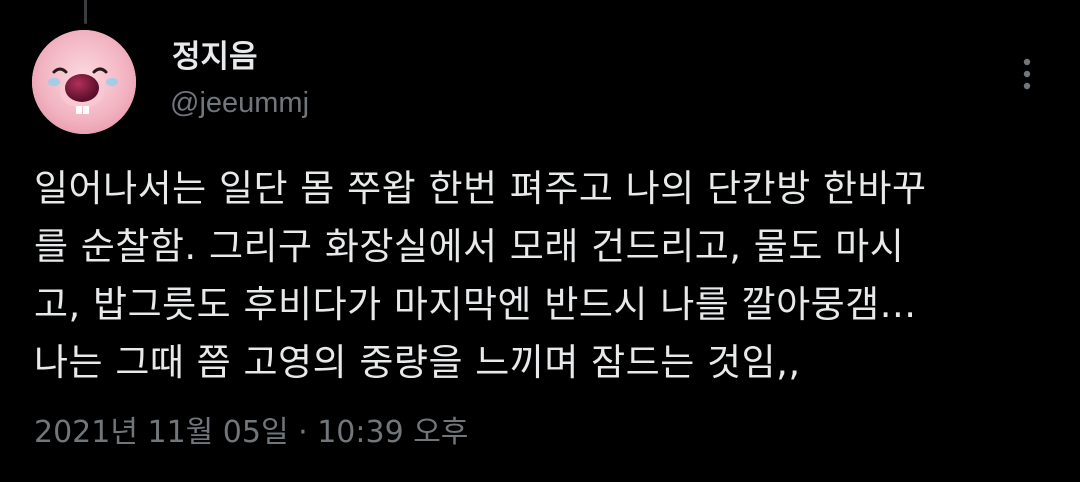  What do you see at coordinates (393, 432) in the screenshot?
I see `tweet-time: 10:39 오후` at bounding box center [393, 432].